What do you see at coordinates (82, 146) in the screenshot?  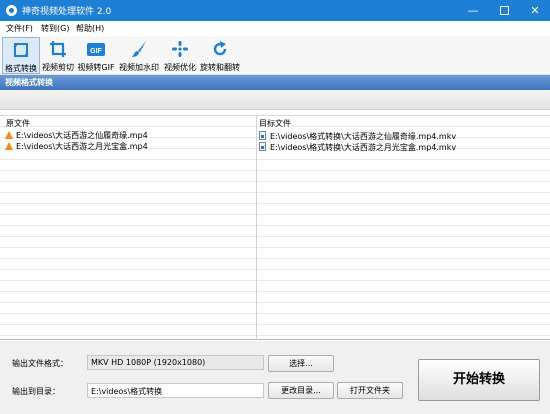 I see `source-file-path: E:\videos\大话西游之月光宝盒.mp4` at bounding box center [82, 146].